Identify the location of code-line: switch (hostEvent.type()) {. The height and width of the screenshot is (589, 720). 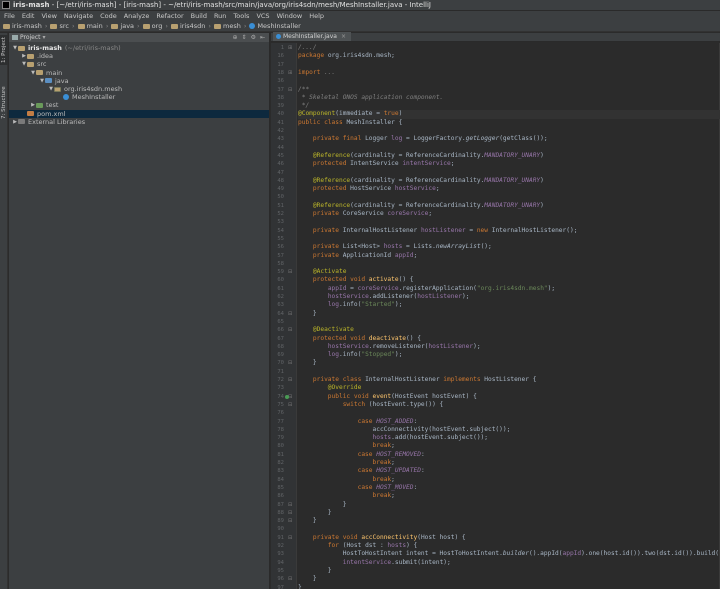
(371, 405).